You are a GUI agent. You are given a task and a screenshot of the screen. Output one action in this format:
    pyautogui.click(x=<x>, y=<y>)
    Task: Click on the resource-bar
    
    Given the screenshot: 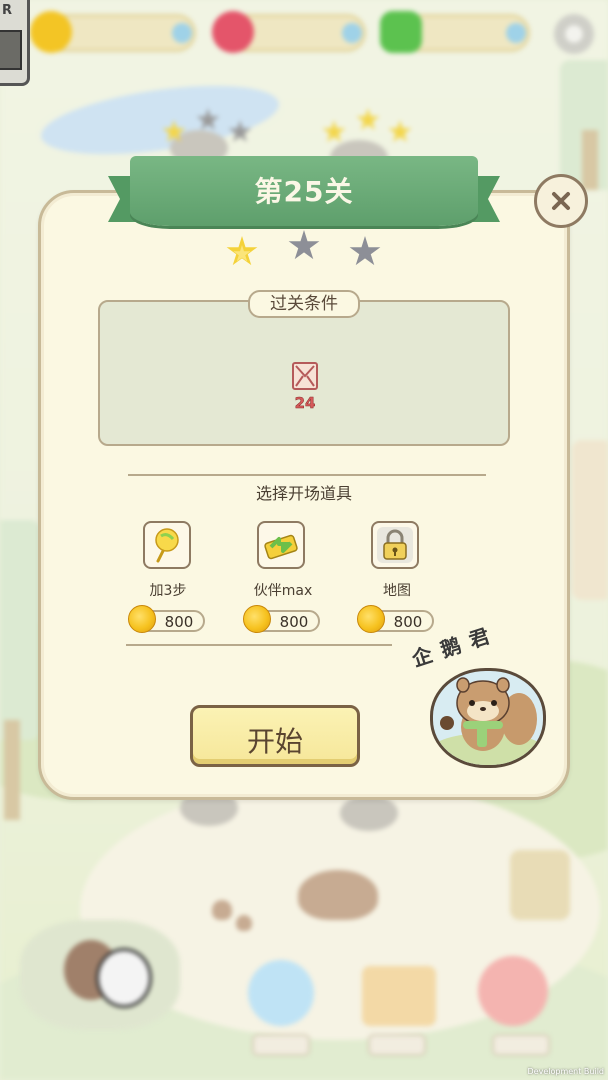 What is the action you would take?
    pyautogui.click(x=304, y=35)
    